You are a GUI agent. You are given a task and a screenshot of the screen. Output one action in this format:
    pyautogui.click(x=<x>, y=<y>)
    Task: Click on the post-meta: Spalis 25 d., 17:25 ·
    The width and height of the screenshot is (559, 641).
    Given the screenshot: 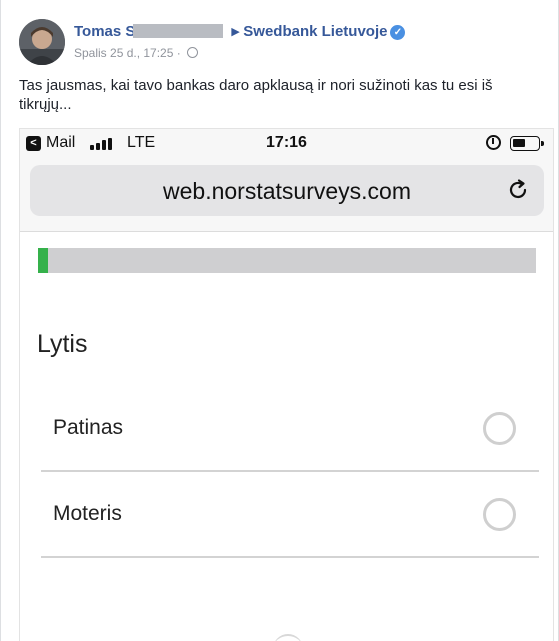 What is the action you would take?
    pyautogui.click(x=136, y=53)
    